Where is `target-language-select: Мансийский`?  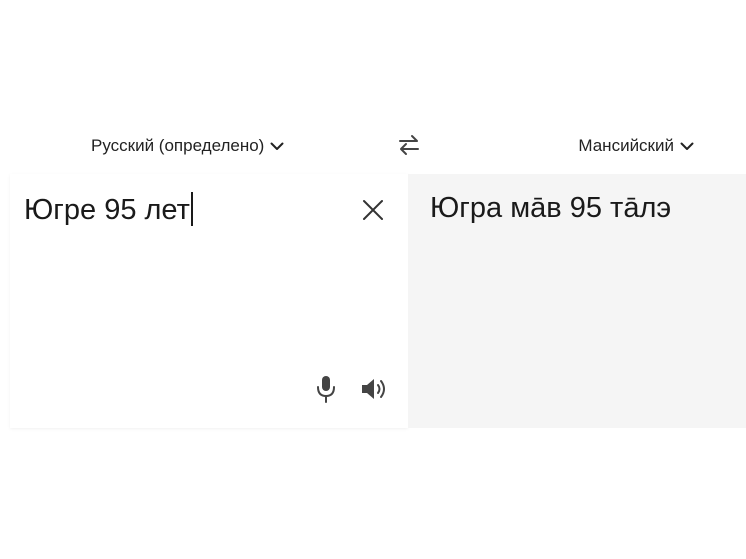 target-language-select: Мансийский is located at coordinates (636, 146).